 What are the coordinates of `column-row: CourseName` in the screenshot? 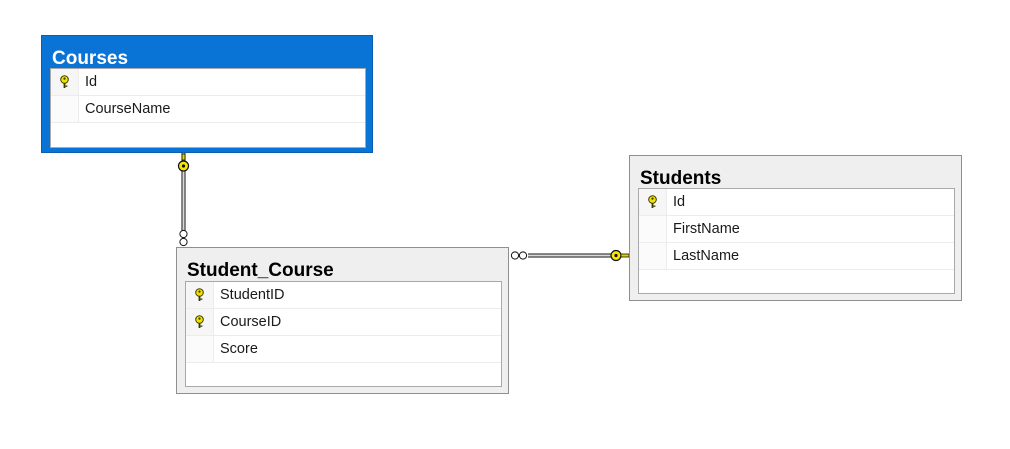 It's located at (208, 109).